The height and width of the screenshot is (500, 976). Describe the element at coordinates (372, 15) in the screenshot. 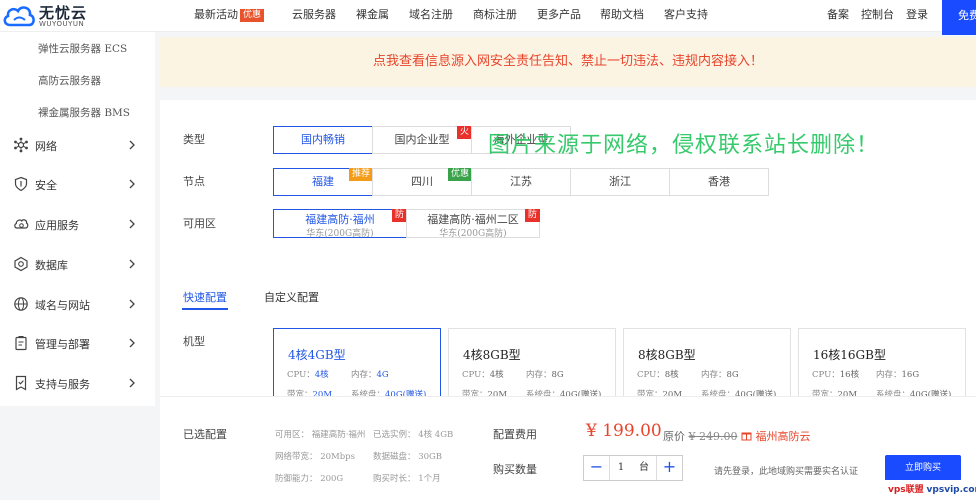

I see `nav-bare-metal: 裸金属` at that location.